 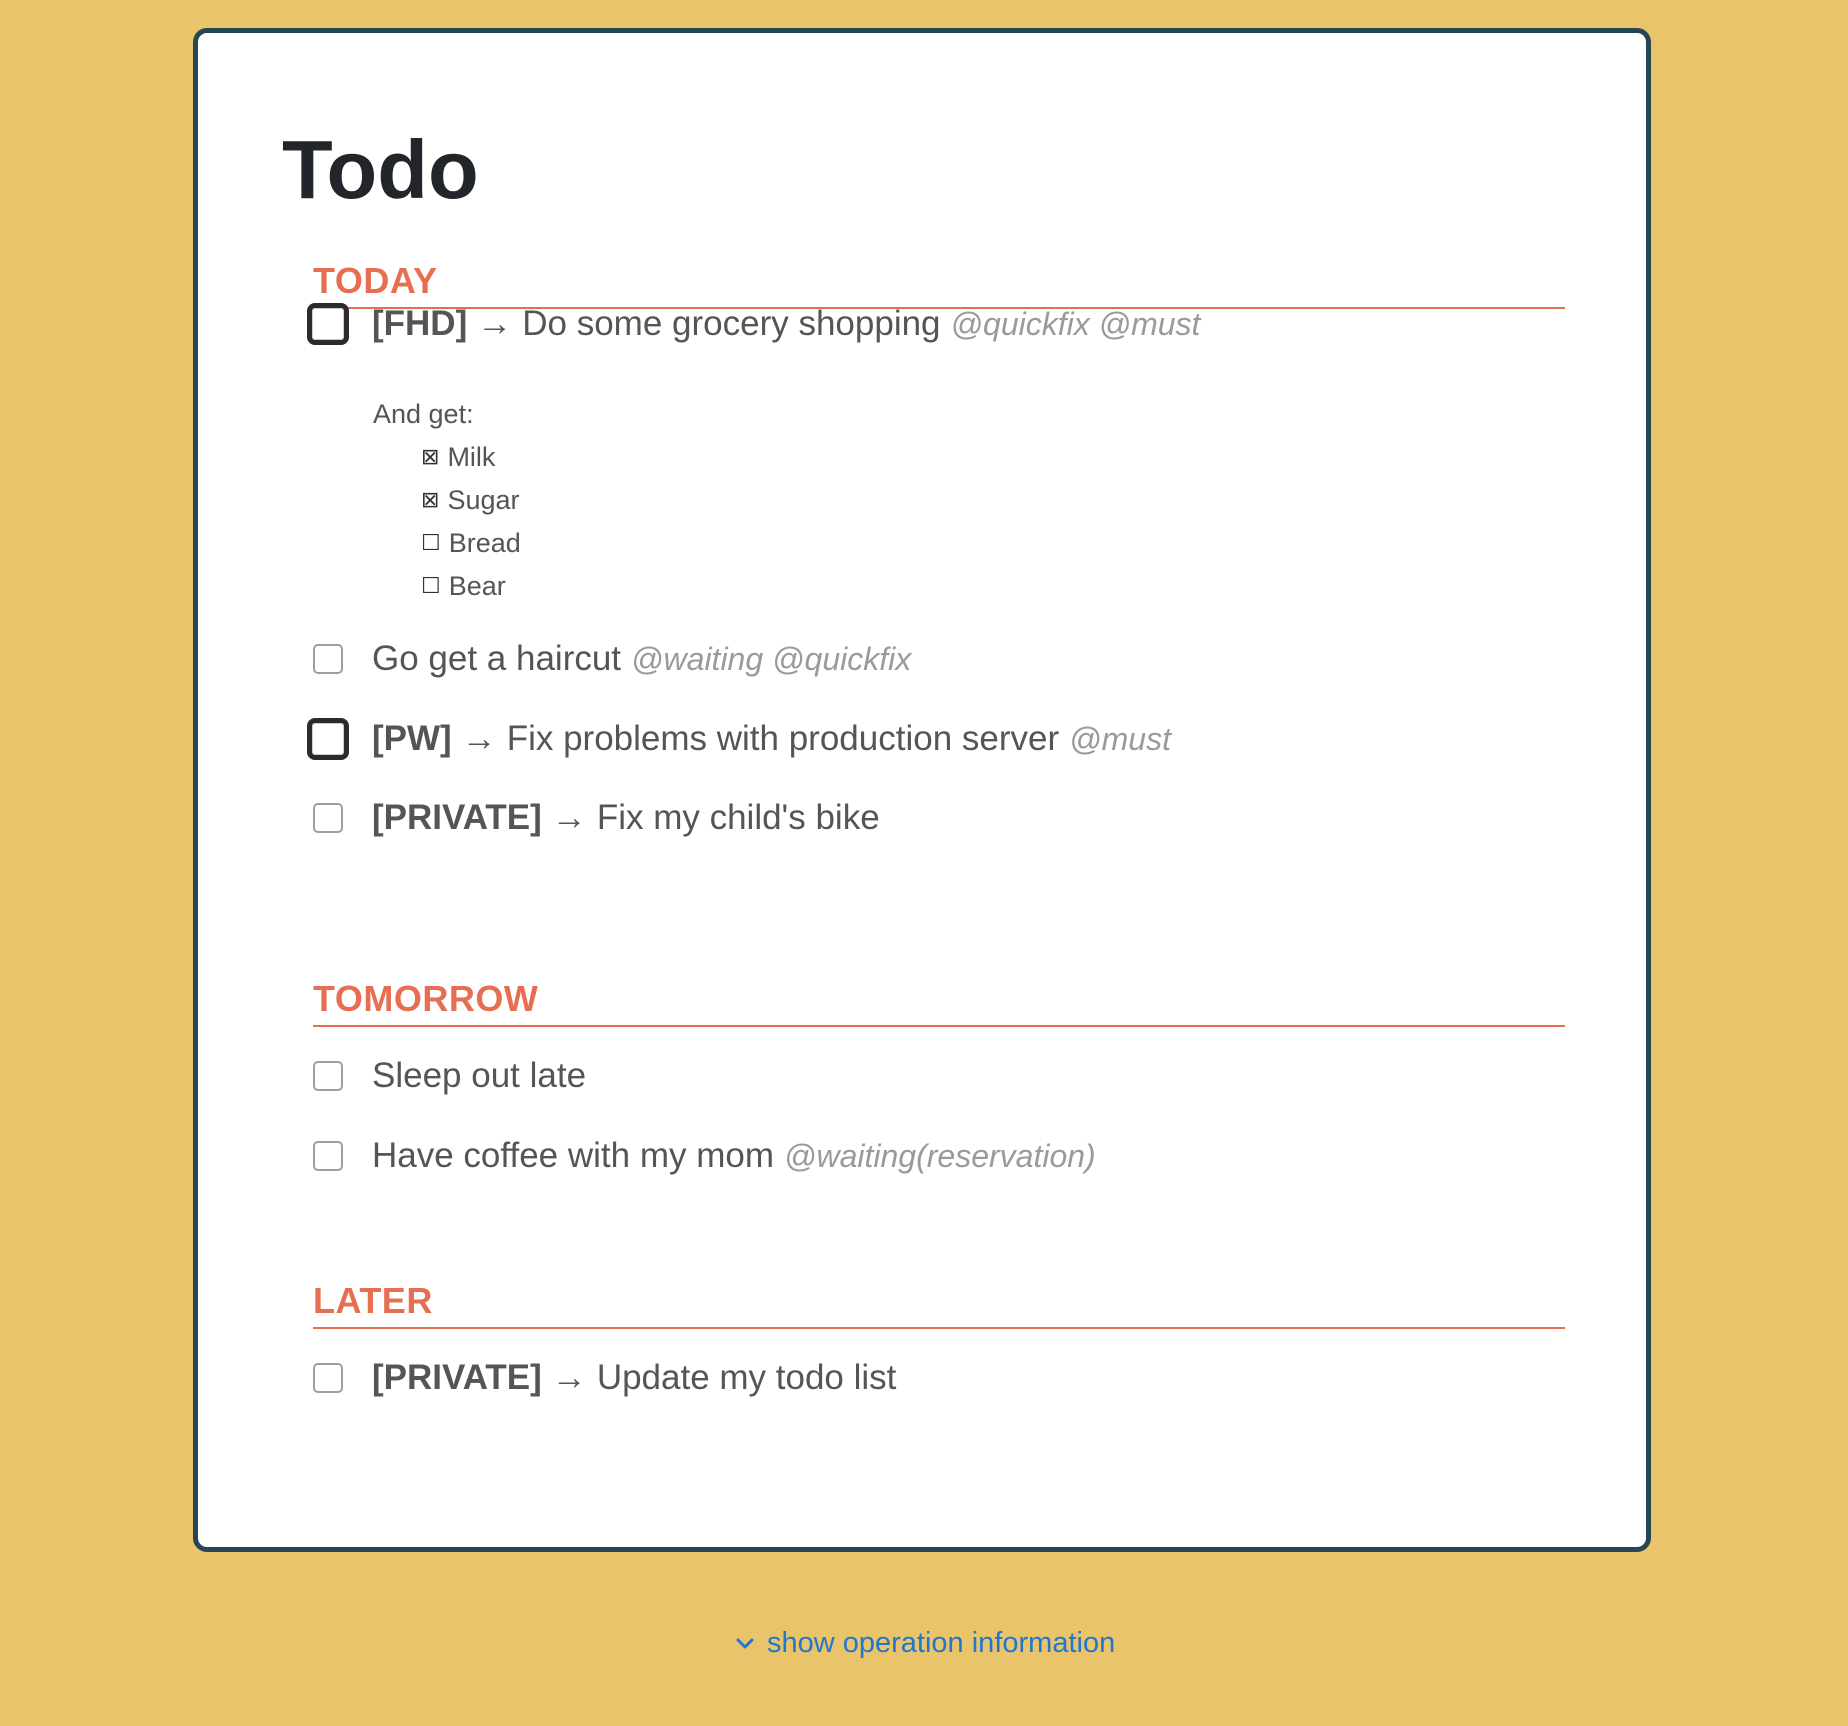 What do you see at coordinates (423, 414) in the screenshot?
I see `note-heading: And get:` at bounding box center [423, 414].